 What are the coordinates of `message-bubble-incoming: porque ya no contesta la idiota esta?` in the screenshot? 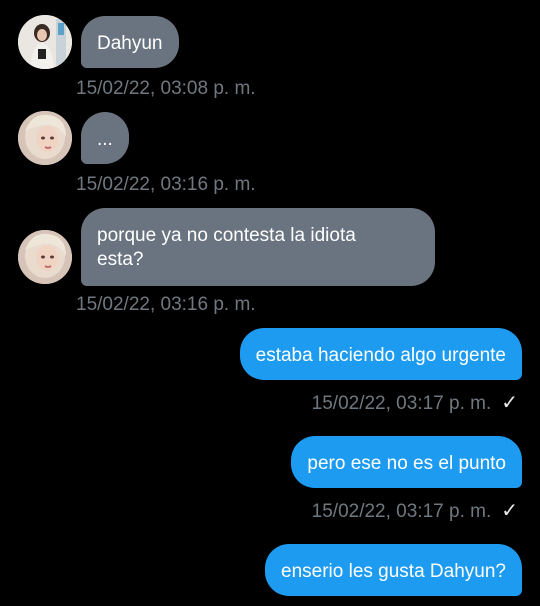 It's located at (258, 247).